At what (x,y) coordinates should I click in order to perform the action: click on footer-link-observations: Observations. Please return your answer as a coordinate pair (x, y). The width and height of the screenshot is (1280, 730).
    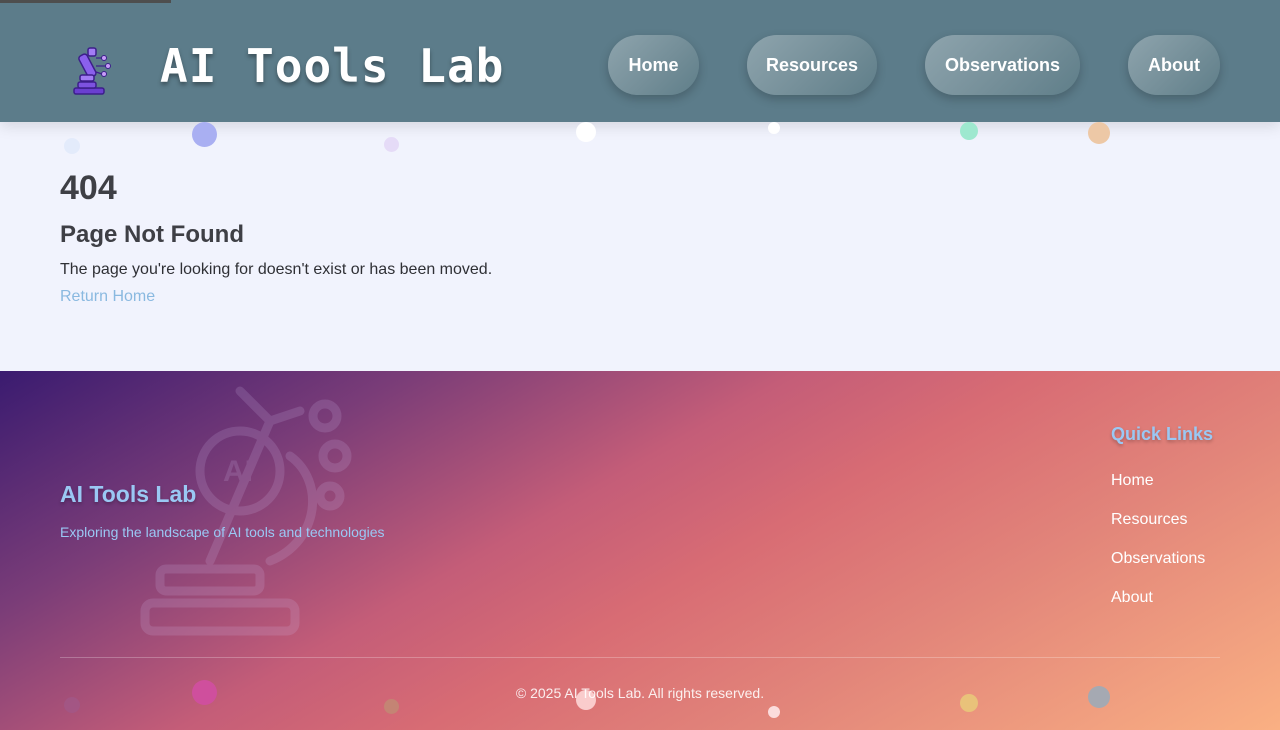
    Looking at the image, I should click on (1158, 559).